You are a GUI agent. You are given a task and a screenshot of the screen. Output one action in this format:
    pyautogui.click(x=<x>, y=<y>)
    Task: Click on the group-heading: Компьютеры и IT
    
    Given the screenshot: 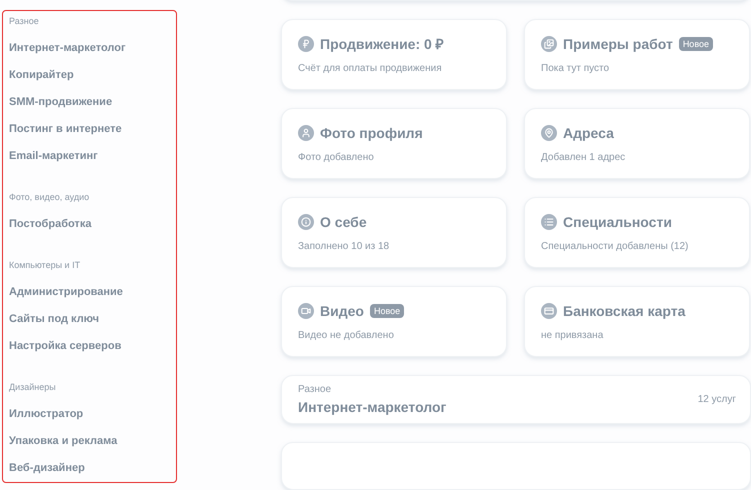 What is the action you would take?
    pyautogui.click(x=45, y=265)
    